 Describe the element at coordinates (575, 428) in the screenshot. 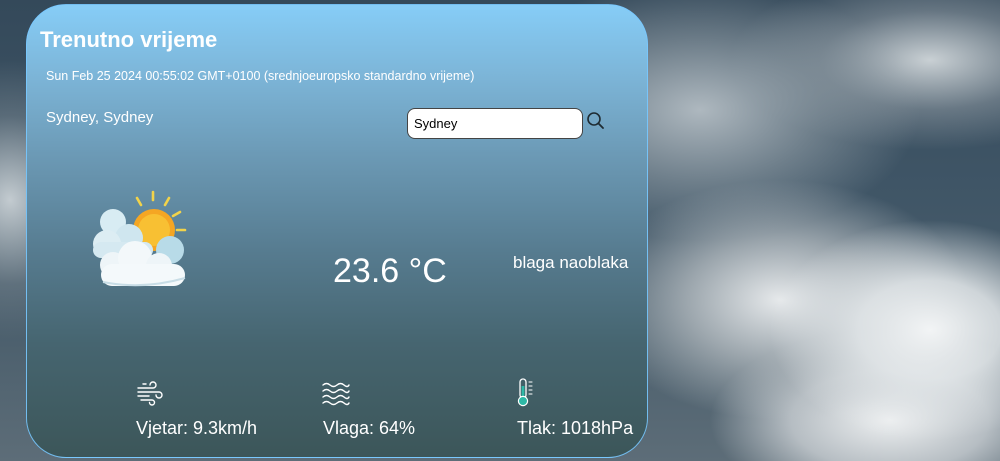

I see `pressure-label: Tlak: 1018hPa` at that location.